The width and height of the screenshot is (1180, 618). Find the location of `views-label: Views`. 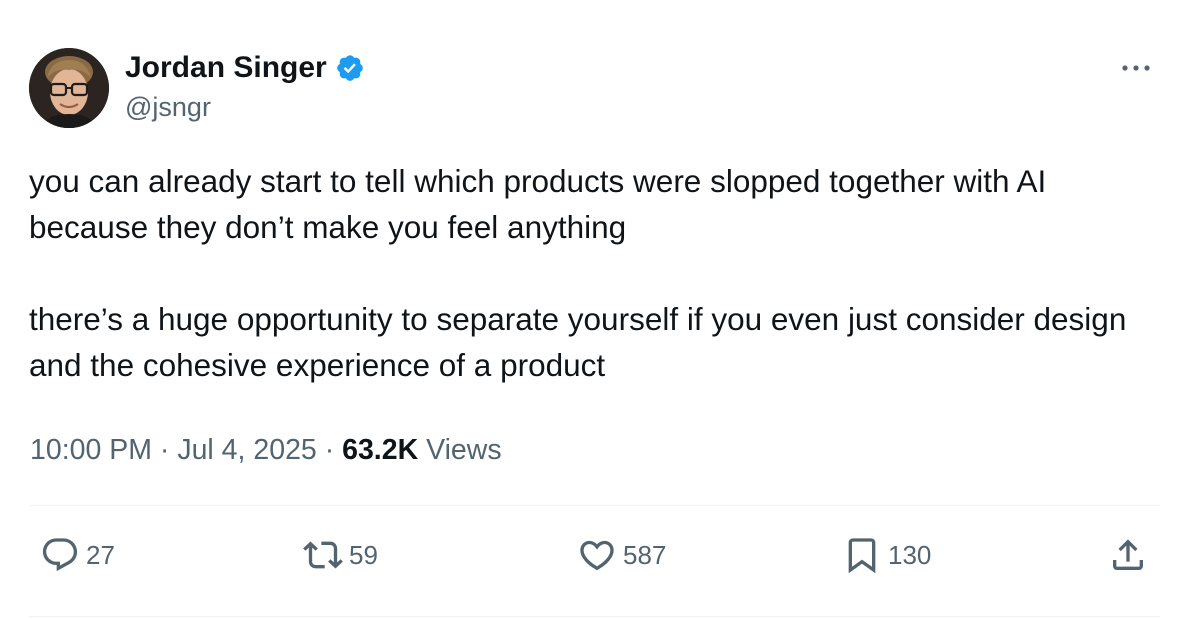

views-label: Views is located at coordinates (464, 450).